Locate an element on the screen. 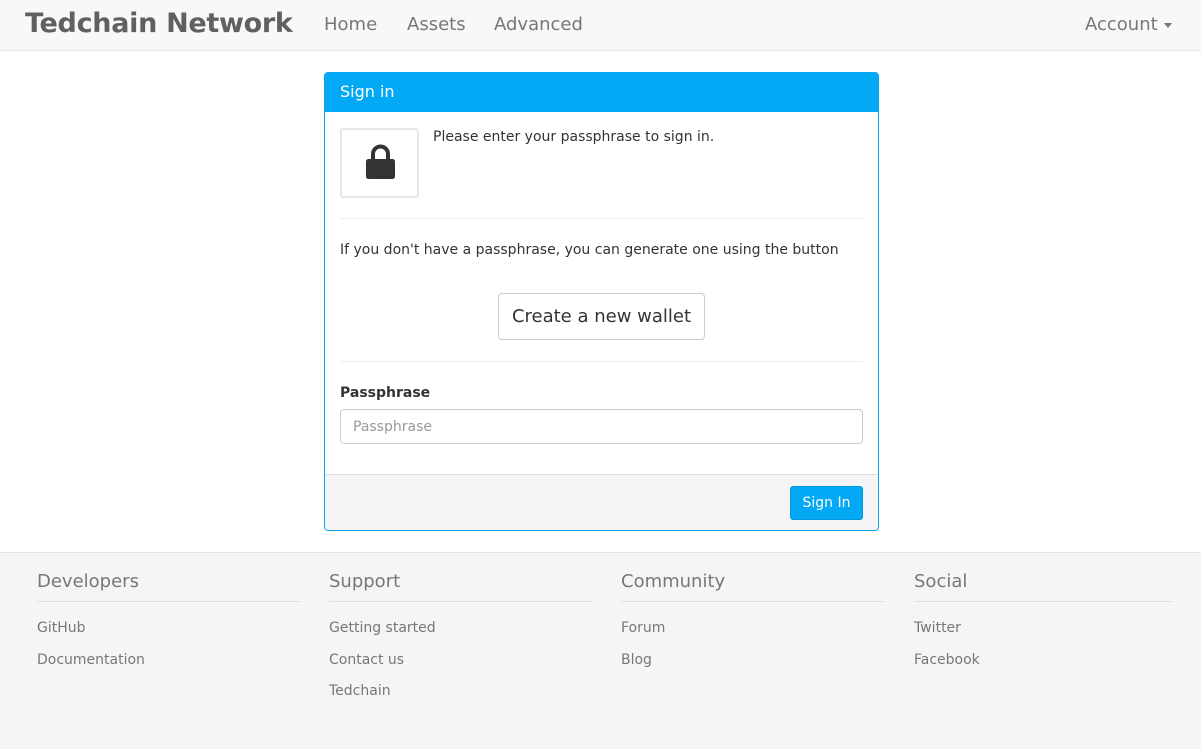 The height and width of the screenshot is (749, 1201). account-dropdown: Account is located at coordinates (1128, 24).